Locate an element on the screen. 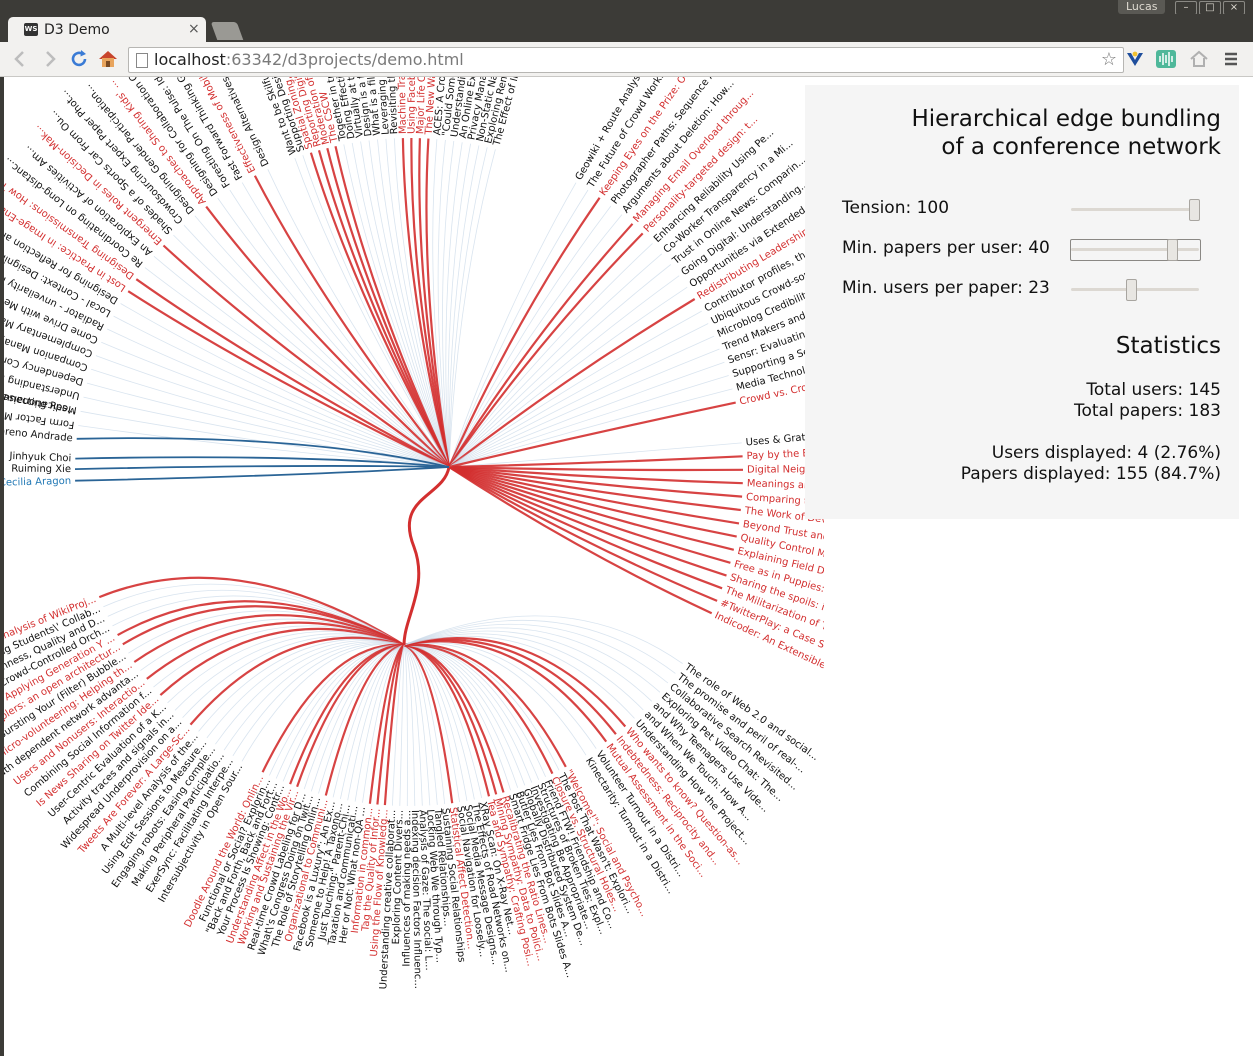 This screenshot has height=1056, width=1253. min-users-slider is located at coordinates (1135, 290).